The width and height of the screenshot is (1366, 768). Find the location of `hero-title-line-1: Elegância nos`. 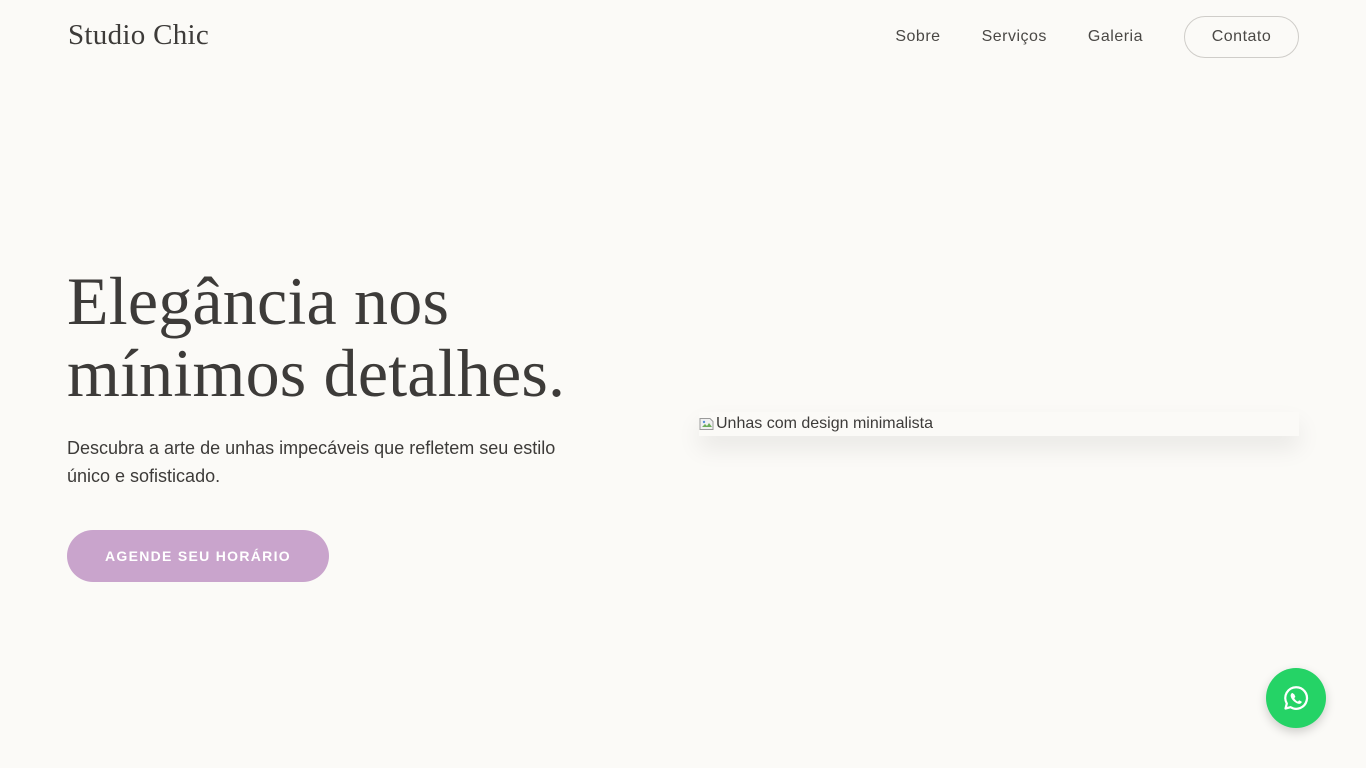

hero-title-line-1: Elegância nos is located at coordinates (258, 301).